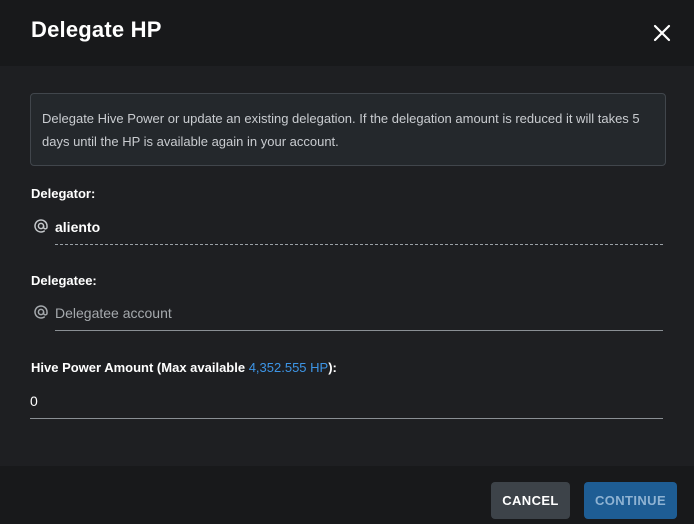 The width and height of the screenshot is (694, 524). I want to click on dialog-footer: CANCEL CONTINUE, so click(347, 495).